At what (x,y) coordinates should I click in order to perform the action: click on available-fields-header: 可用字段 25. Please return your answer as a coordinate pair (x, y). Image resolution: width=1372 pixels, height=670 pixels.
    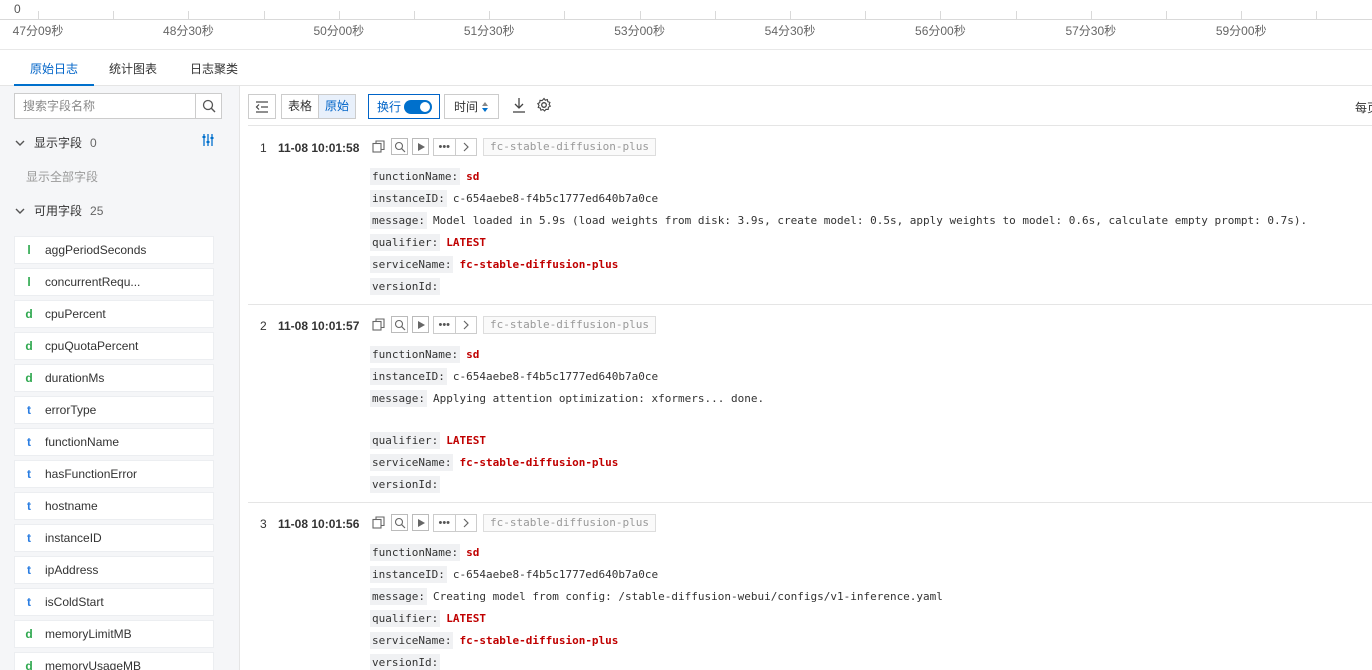
    Looking at the image, I should click on (58, 210).